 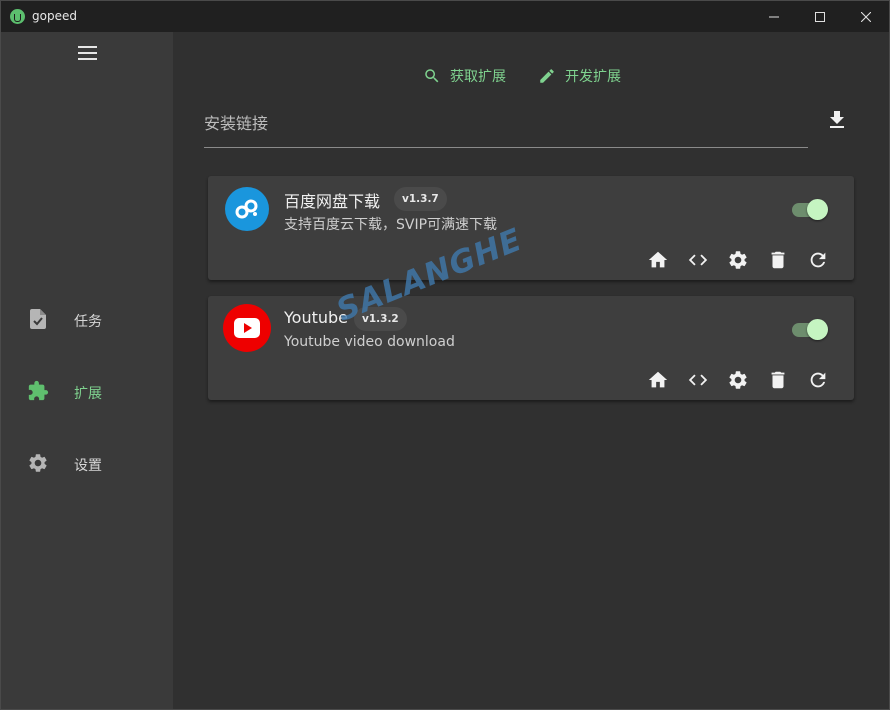 I want to click on download-icon, so click(x=837, y=119).